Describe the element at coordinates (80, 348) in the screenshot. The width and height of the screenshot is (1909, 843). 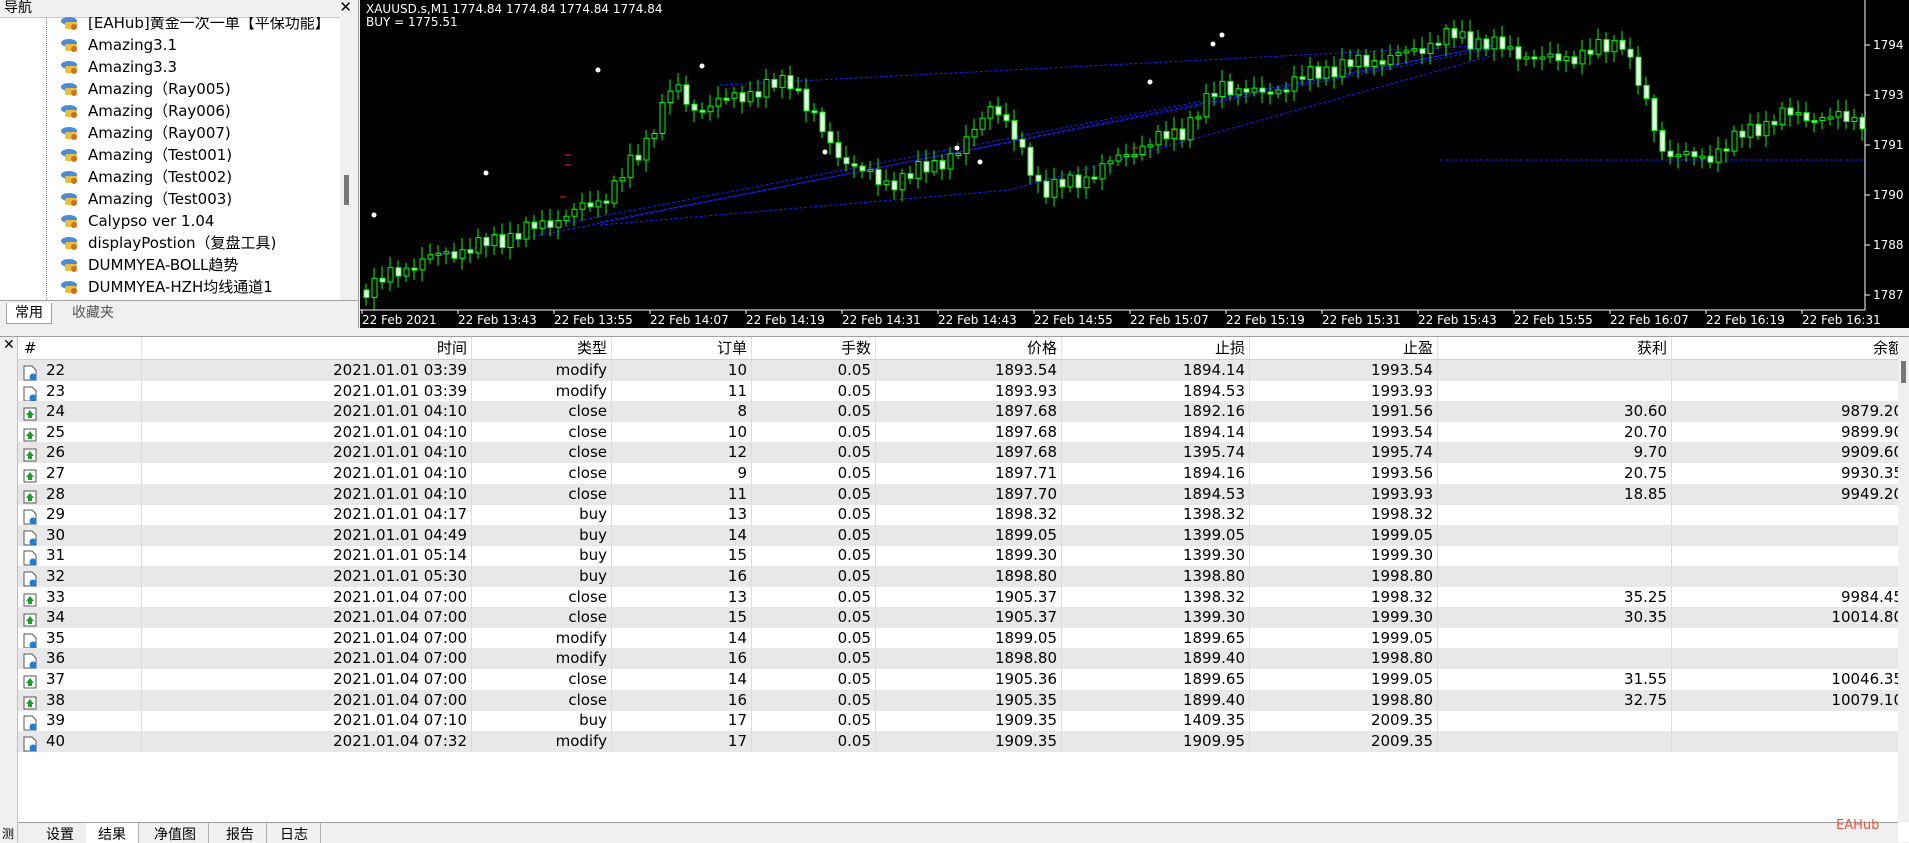
I see `column-header: #` at that location.